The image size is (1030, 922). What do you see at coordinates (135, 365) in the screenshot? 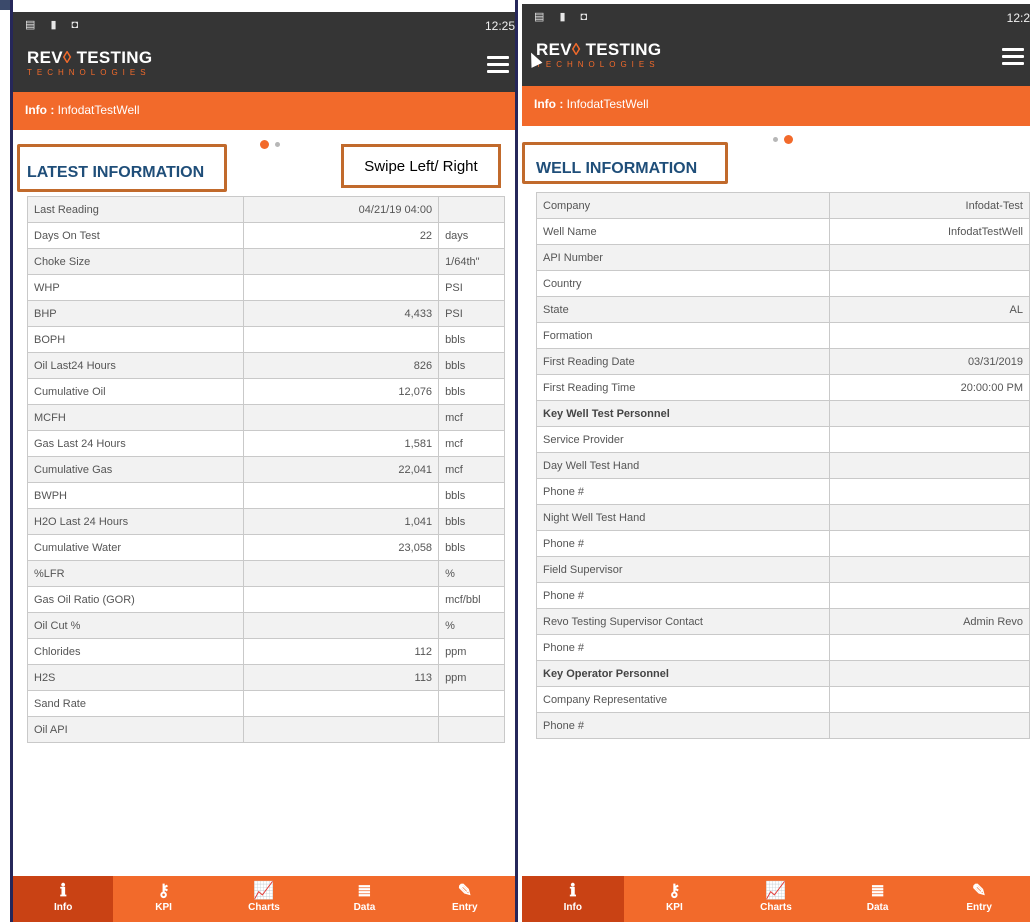
I see `row-label: Oil Last24 Hours` at bounding box center [135, 365].